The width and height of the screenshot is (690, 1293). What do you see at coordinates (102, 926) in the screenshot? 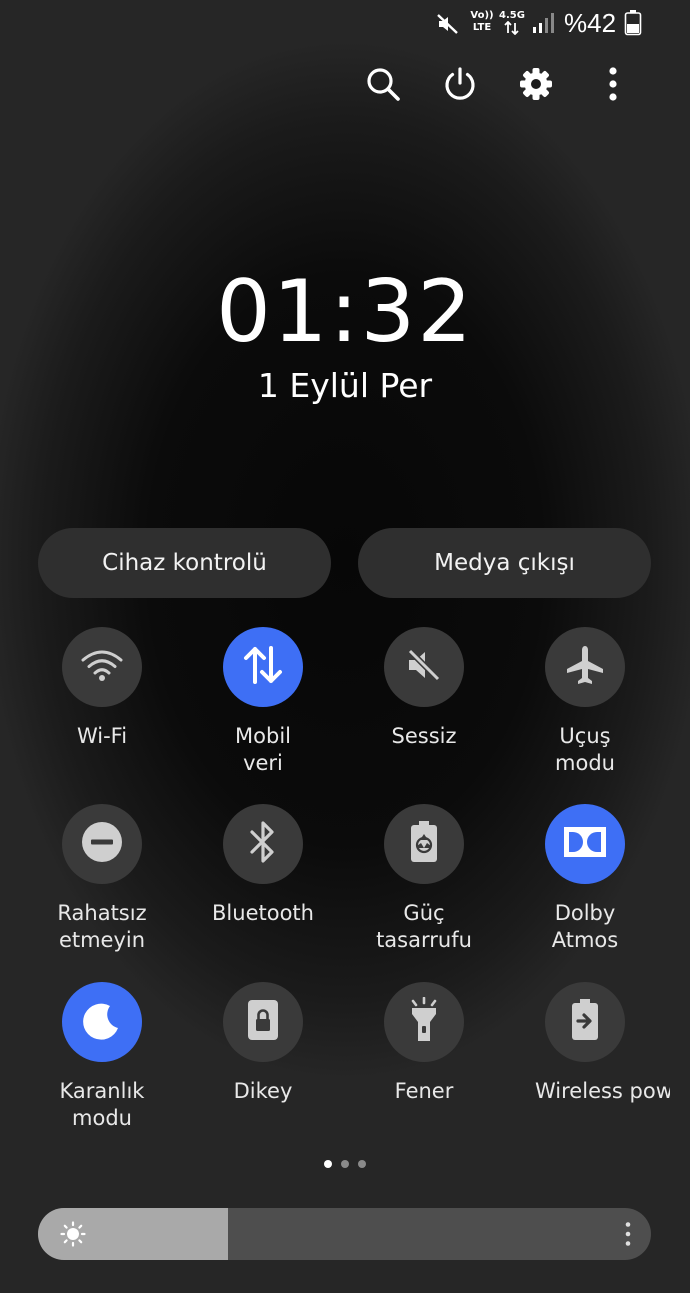
I see `tile-do-not-disturb-label: Rahatsız etmeyin` at bounding box center [102, 926].